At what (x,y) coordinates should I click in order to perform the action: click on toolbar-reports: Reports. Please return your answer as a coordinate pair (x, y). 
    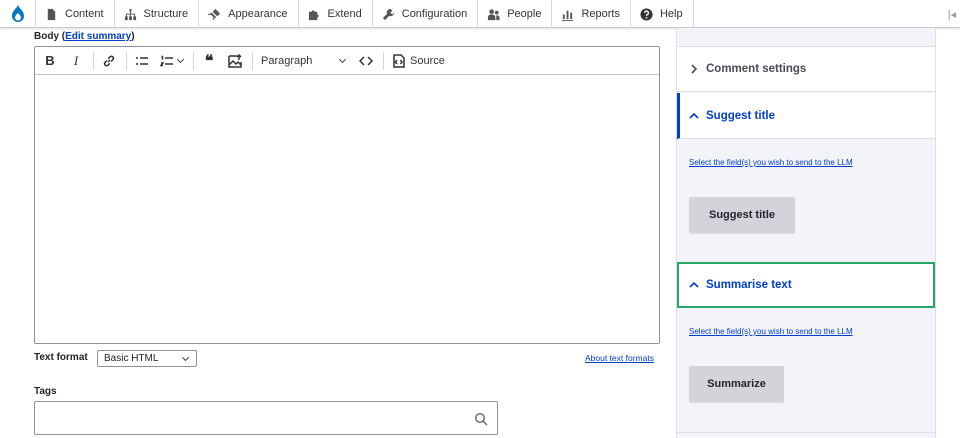
    Looking at the image, I should click on (591, 14).